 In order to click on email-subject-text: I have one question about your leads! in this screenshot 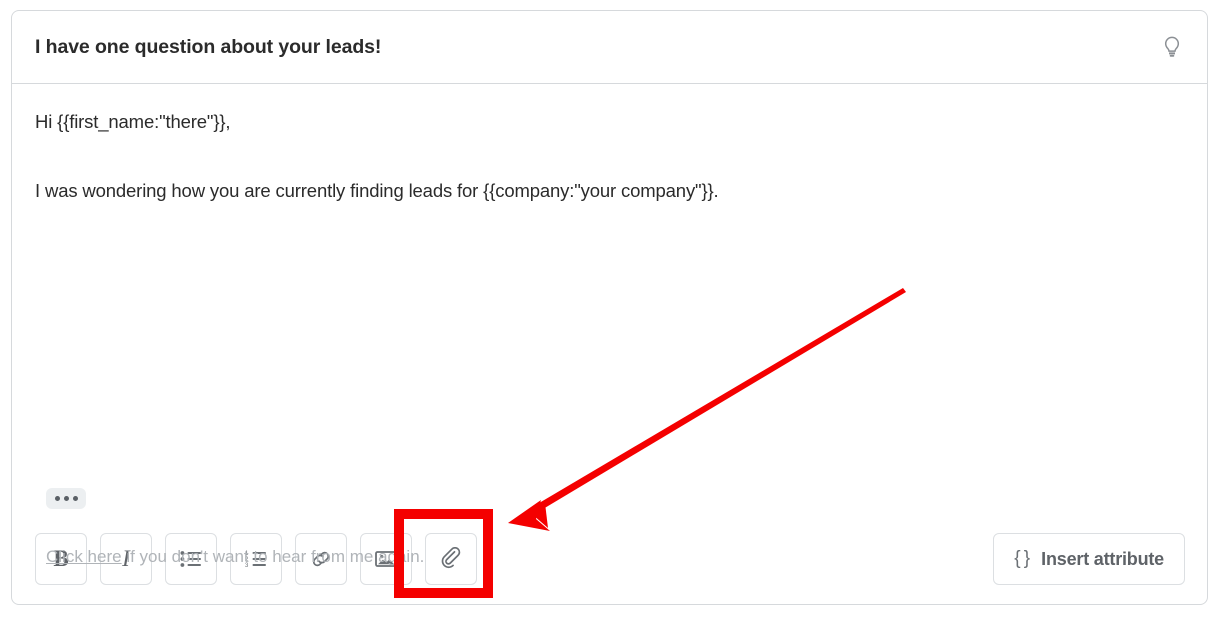, I will do `click(597, 47)`.